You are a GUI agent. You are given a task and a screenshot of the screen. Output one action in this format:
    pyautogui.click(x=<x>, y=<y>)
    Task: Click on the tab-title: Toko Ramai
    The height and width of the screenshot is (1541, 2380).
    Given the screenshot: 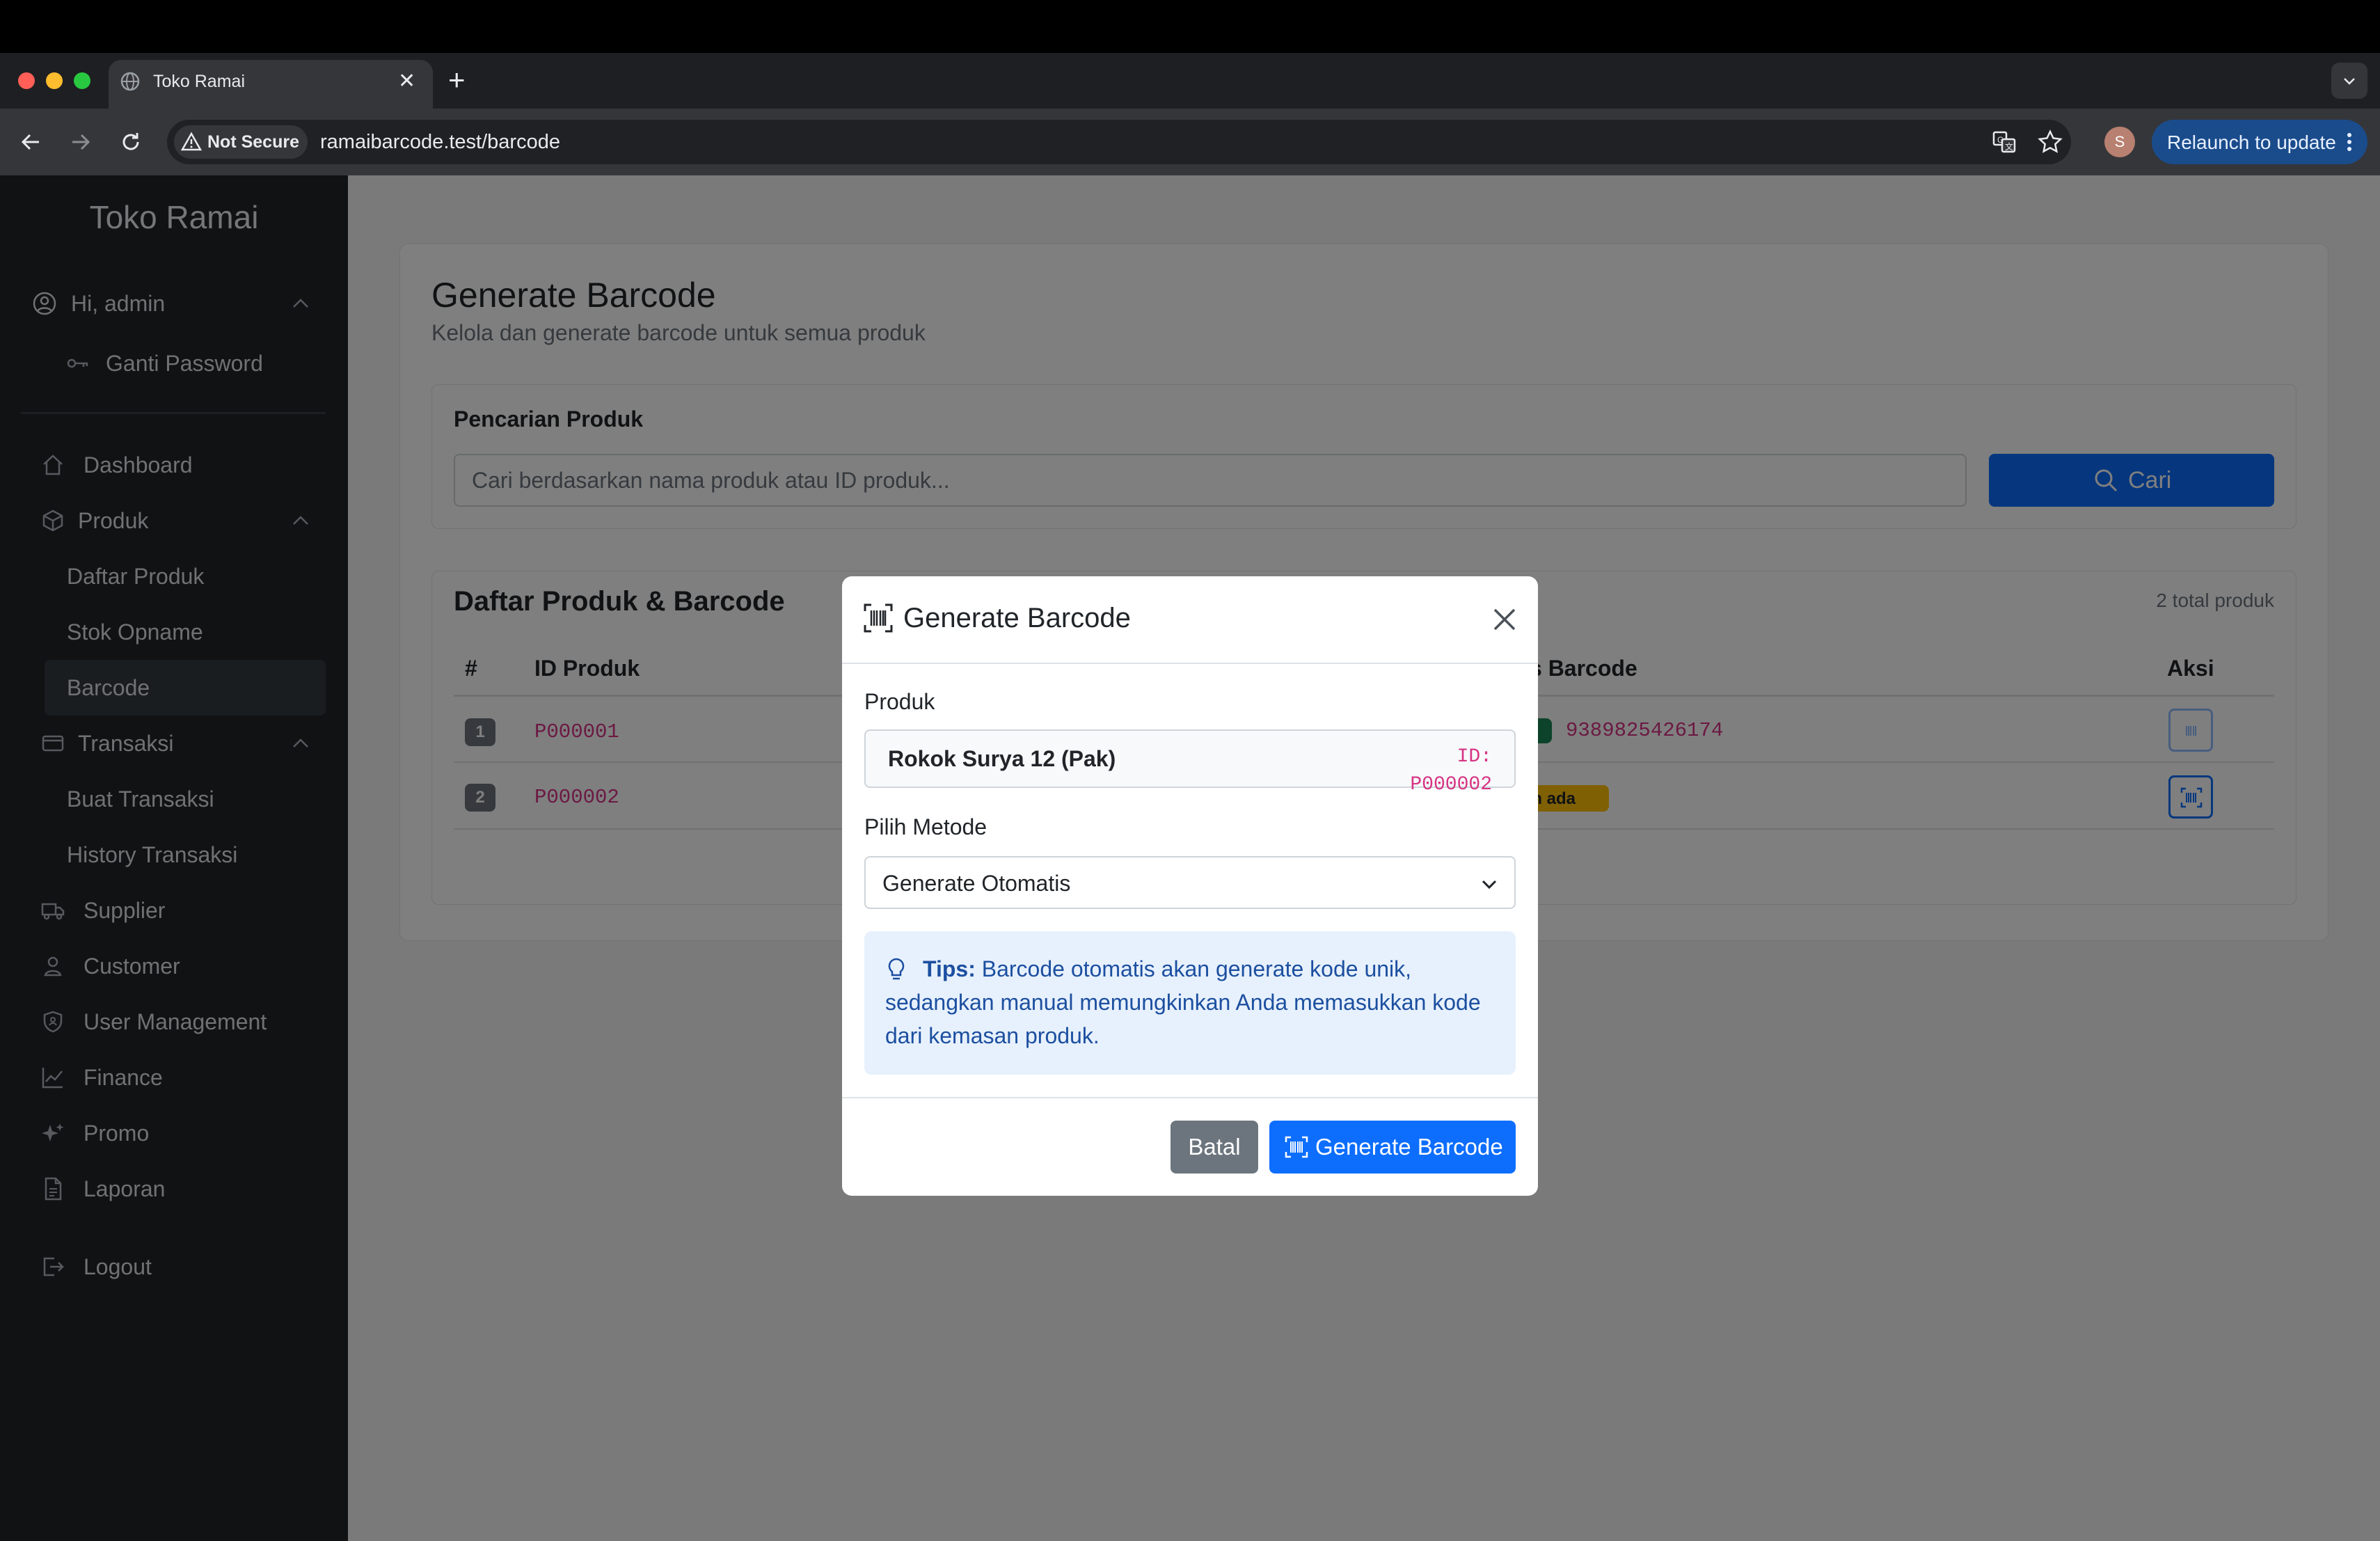 What is the action you would take?
    pyautogui.click(x=199, y=81)
    